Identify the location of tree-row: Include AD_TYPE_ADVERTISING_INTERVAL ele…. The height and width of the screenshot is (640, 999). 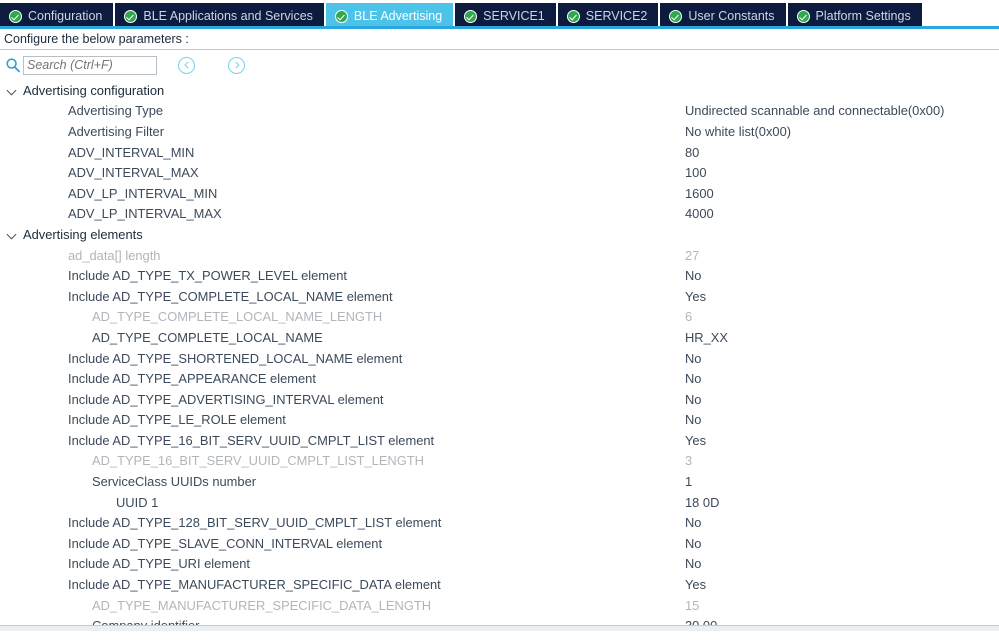
(499, 399).